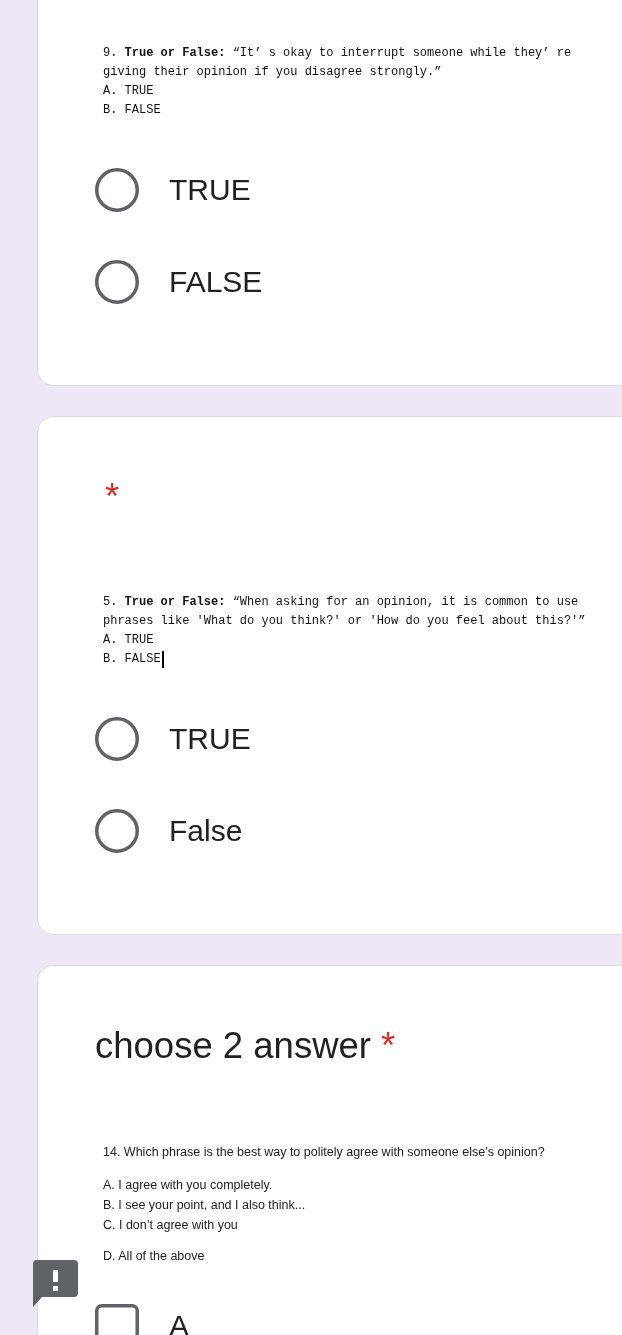 This screenshot has width=622, height=1335. What do you see at coordinates (154, 1256) in the screenshot?
I see `answer-option-text: D. All of the above` at bounding box center [154, 1256].